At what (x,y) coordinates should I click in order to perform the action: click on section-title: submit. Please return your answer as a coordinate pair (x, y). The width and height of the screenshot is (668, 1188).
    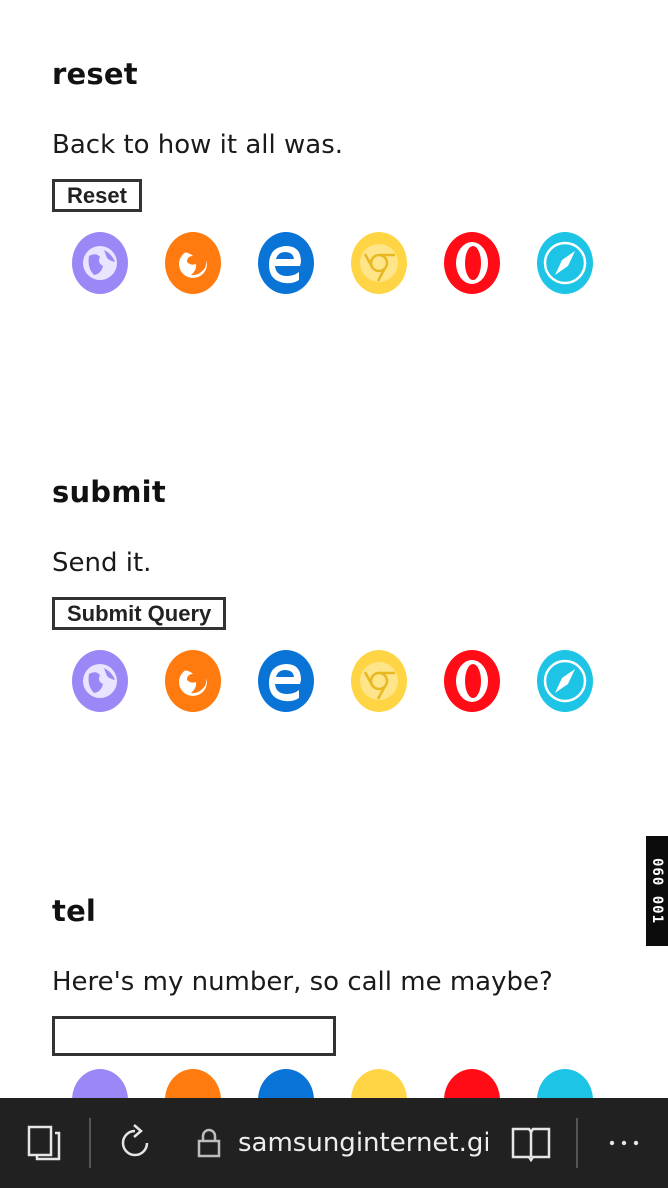
    Looking at the image, I should click on (109, 492).